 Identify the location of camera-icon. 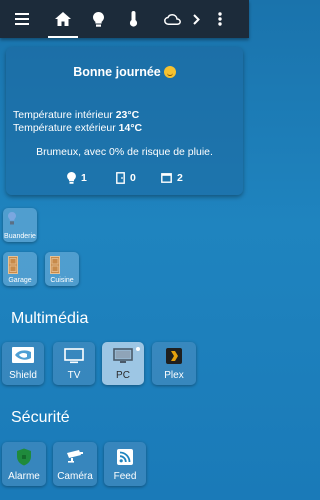
(75, 456).